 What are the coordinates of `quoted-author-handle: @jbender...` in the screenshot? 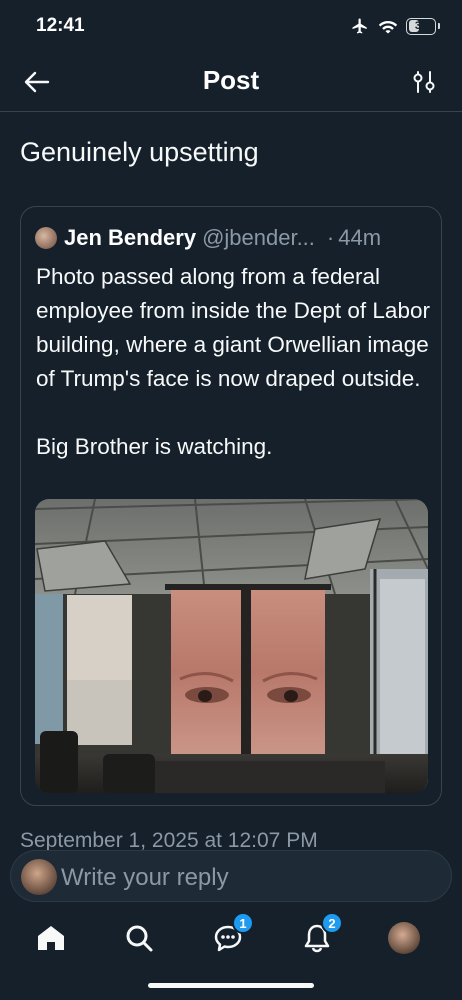 It's located at (258, 238).